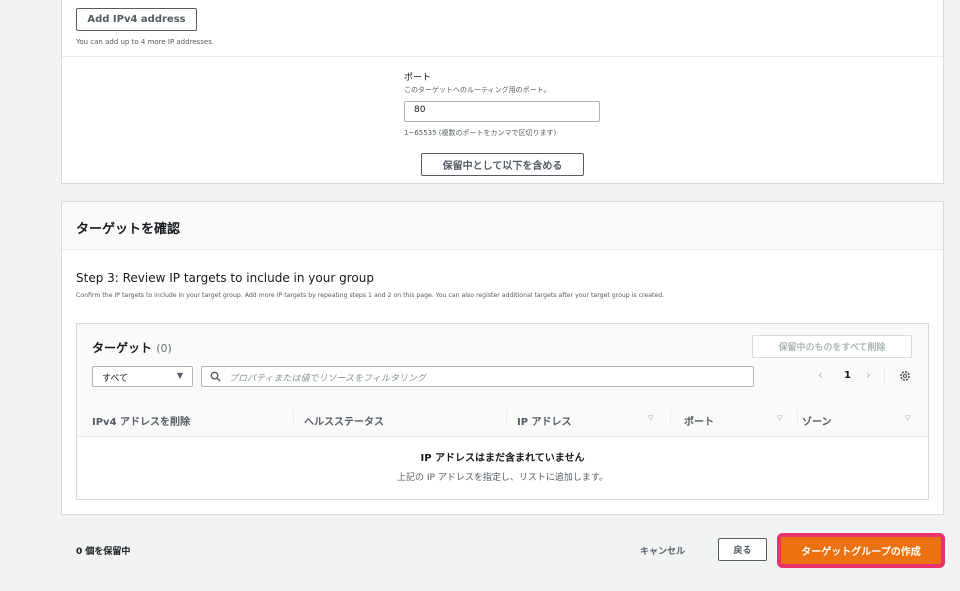 The image size is (960, 591). I want to click on cancel-button: キャンセル, so click(662, 550).